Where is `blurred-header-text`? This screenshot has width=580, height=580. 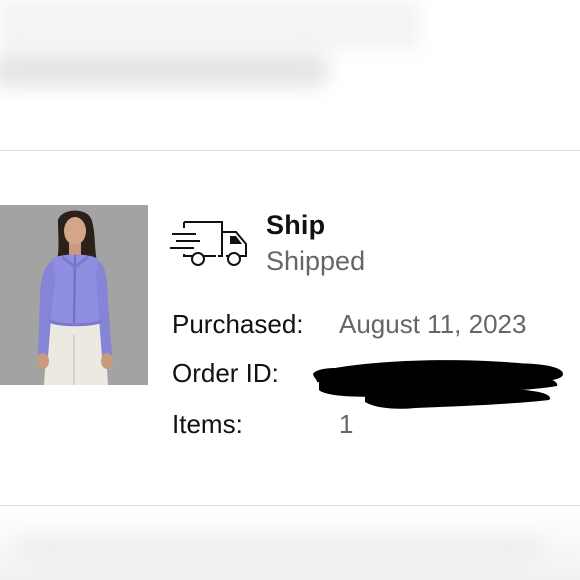
blurred-header-text is located at coordinates (165, 70).